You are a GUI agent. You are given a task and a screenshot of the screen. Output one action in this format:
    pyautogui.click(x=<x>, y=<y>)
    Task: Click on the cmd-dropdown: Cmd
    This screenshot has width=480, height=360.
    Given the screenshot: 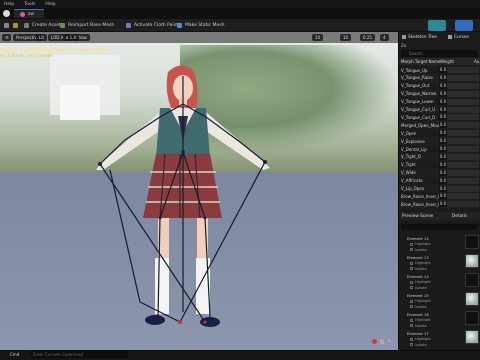 What is the action you would take?
    pyautogui.click(x=14, y=354)
    